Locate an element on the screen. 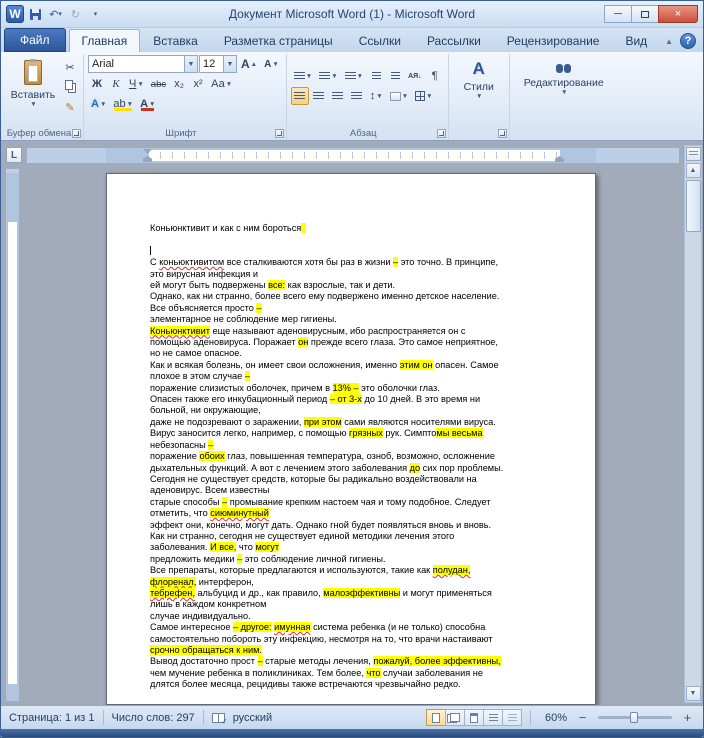  font-name-combobox: Arial ▼ is located at coordinates (143, 64).